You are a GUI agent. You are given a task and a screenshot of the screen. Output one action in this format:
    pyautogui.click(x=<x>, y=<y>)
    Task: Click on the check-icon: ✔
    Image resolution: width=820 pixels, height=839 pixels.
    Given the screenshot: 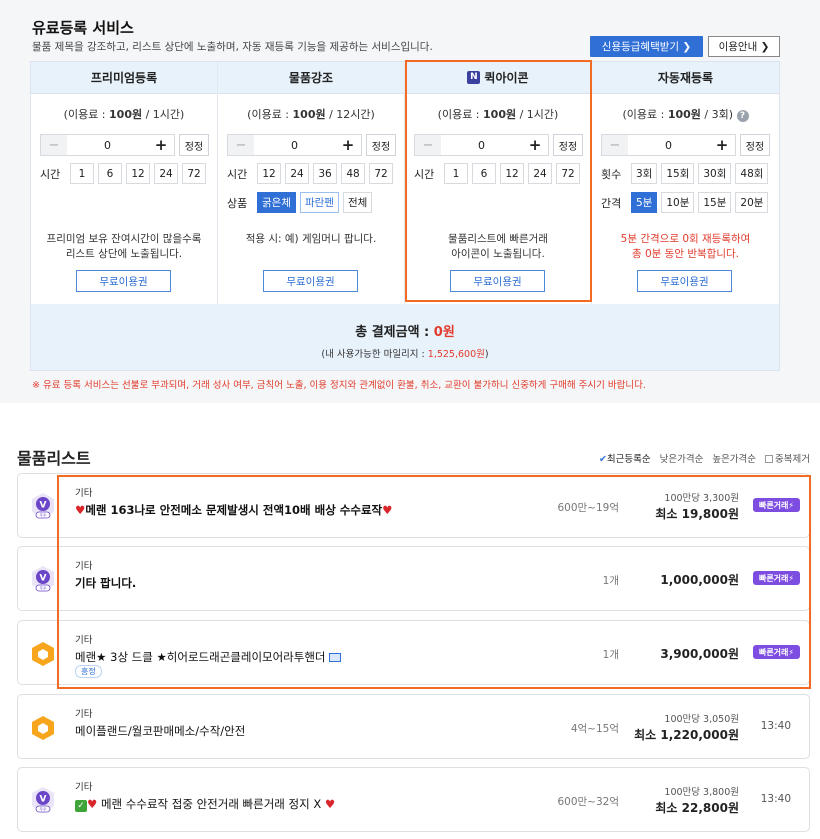 What is the action you would take?
    pyautogui.click(x=602, y=459)
    